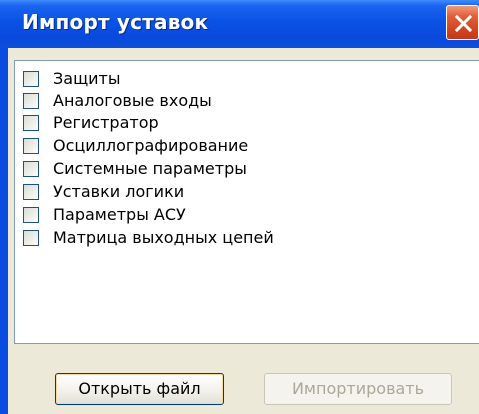 This screenshot has height=414, width=479. I want to click on list-item-label: Аналоговые входы, so click(132, 100).